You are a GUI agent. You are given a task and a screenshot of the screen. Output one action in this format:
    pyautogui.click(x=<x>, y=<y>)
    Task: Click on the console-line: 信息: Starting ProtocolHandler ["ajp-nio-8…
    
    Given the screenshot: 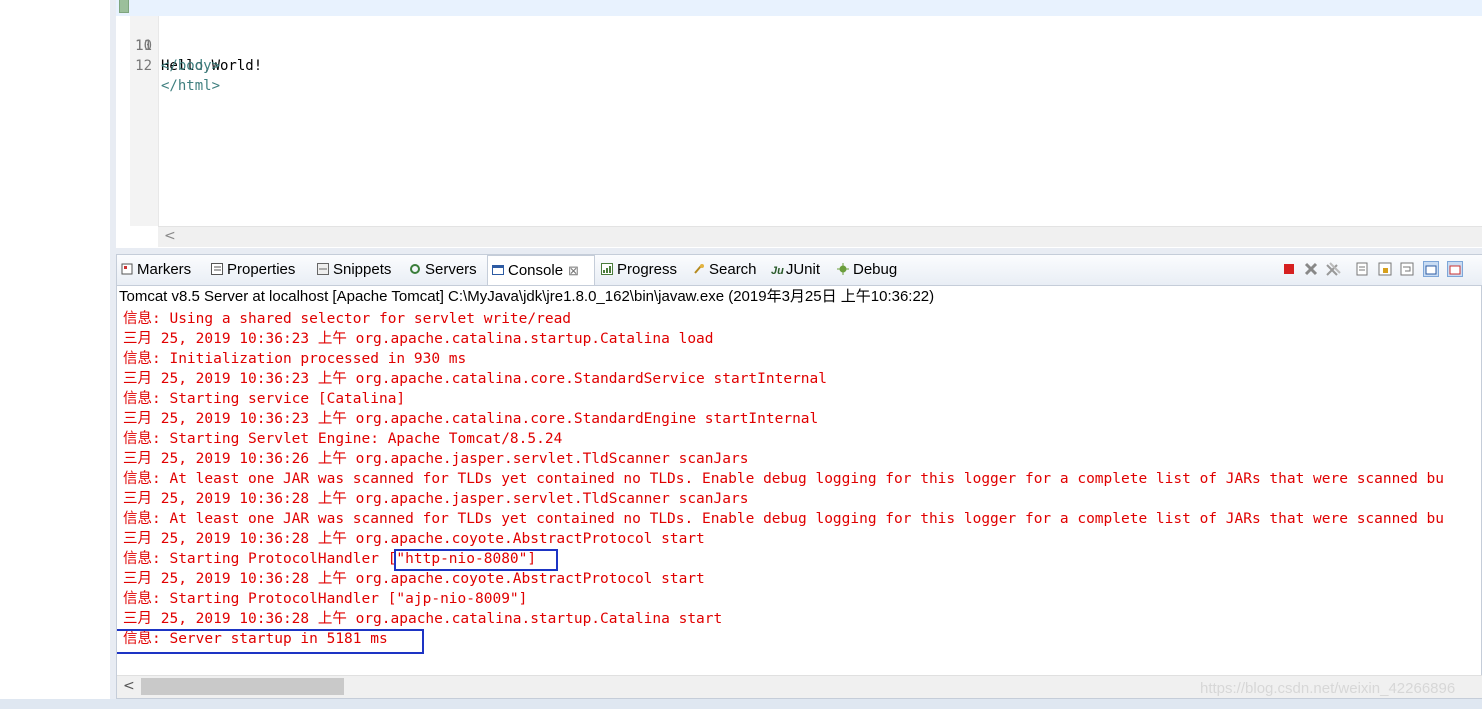 What is the action you would take?
    pyautogui.click(x=325, y=599)
    